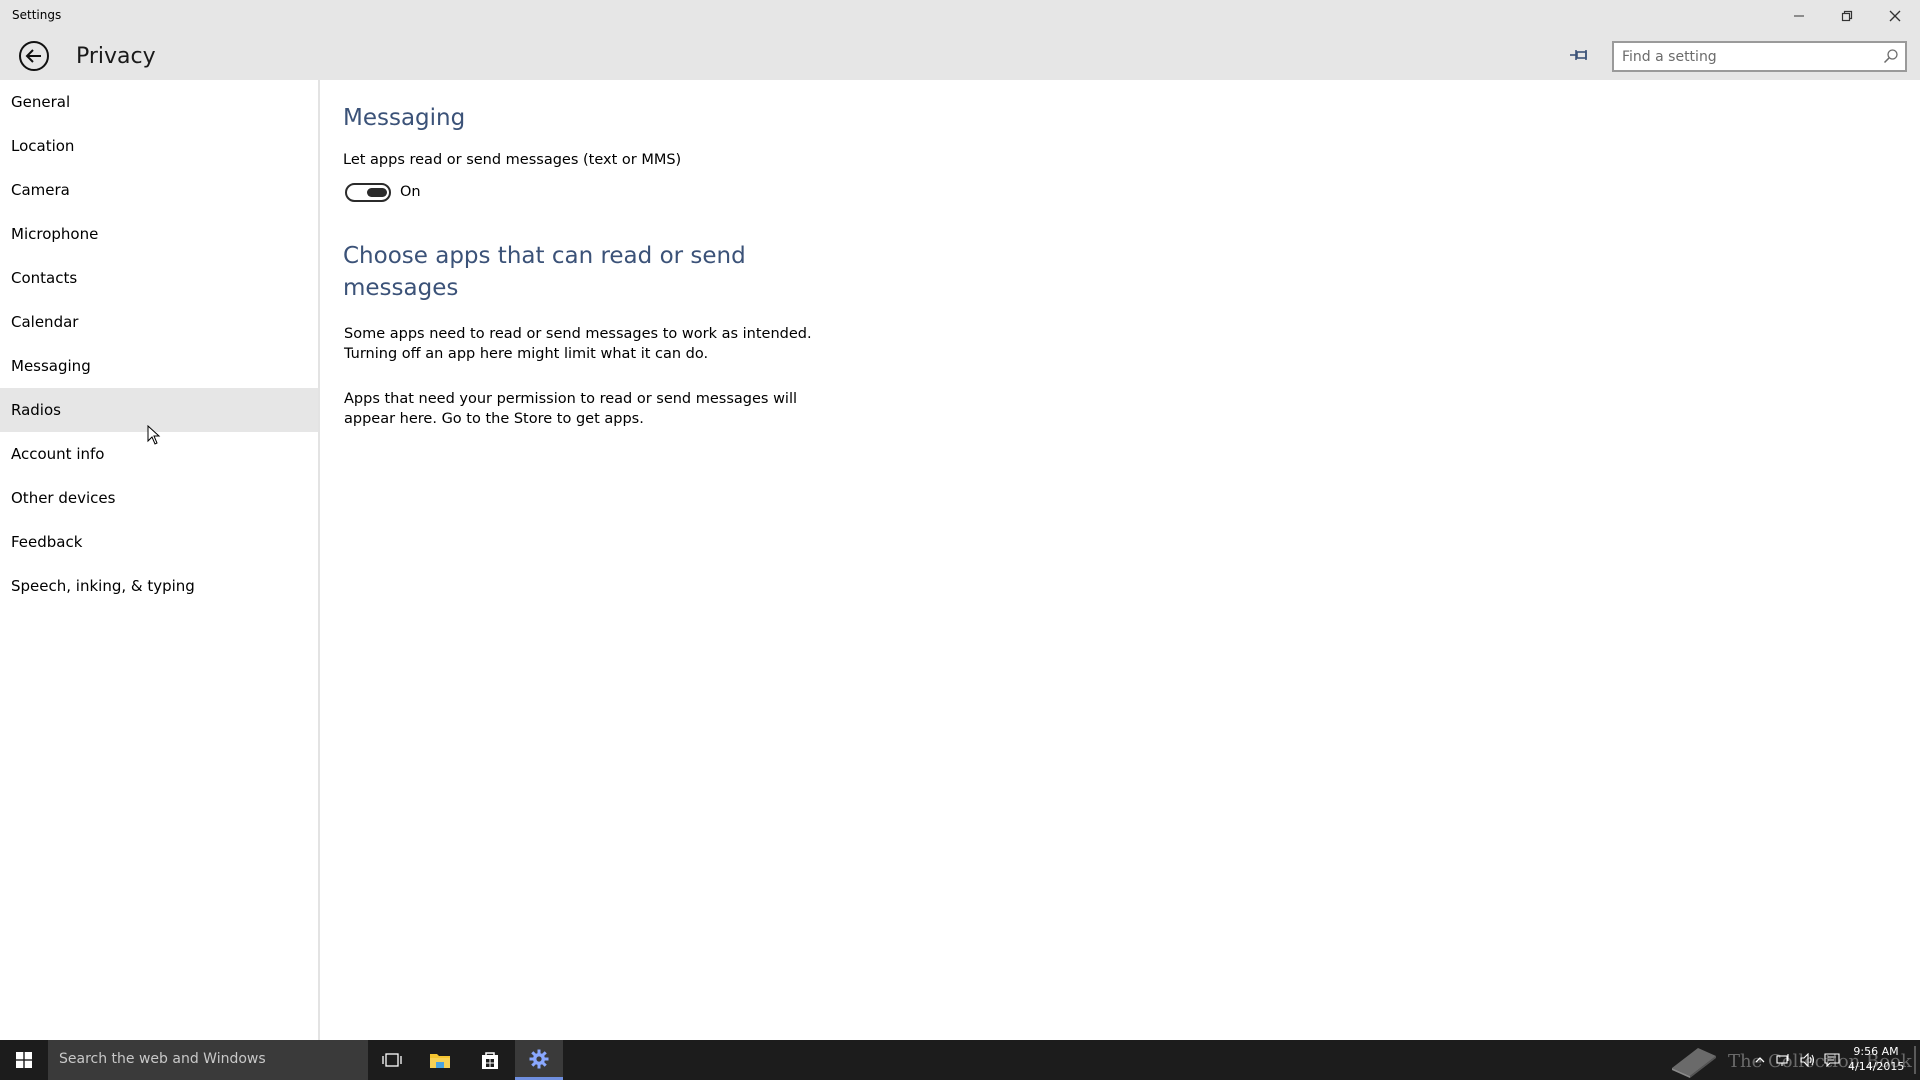  I want to click on close-button, so click(1895, 15).